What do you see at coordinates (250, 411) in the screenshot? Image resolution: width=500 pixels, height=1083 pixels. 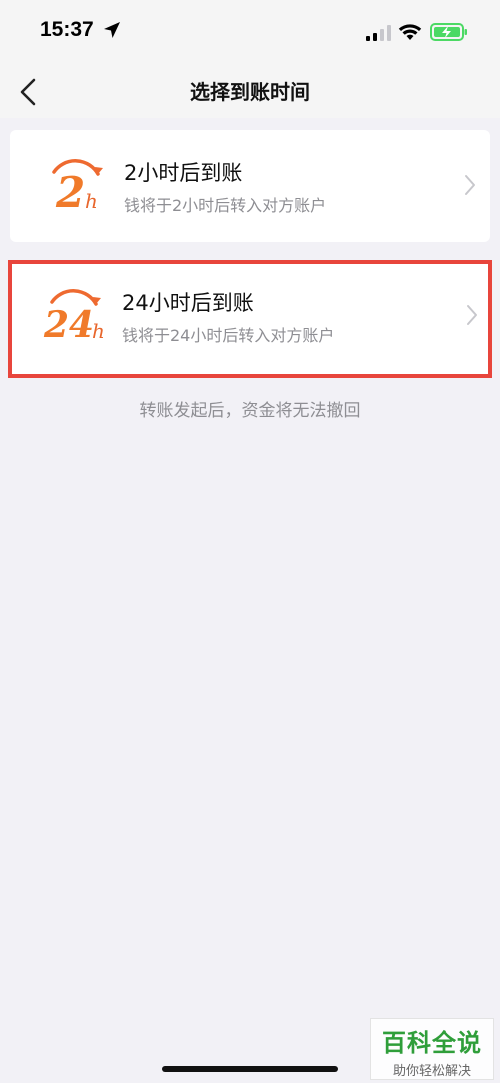 I see `irrevocable-hint: 转账发起后，资金将无法撤回` at bounding box center [250, 411].